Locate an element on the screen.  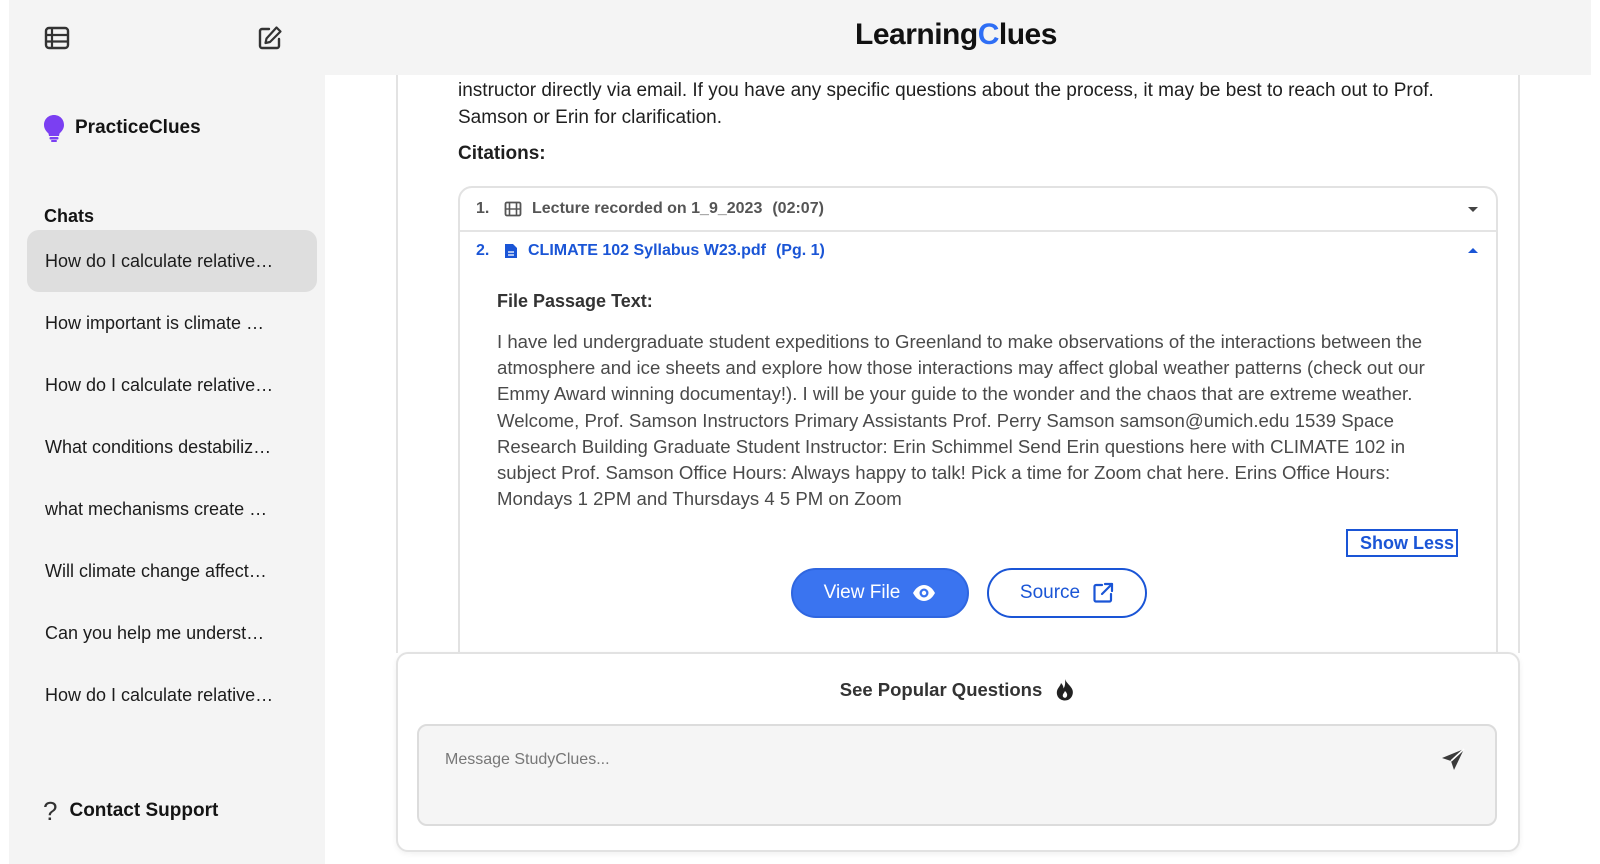
brand-name: PracticeClues is located at coordinates (138, 127).